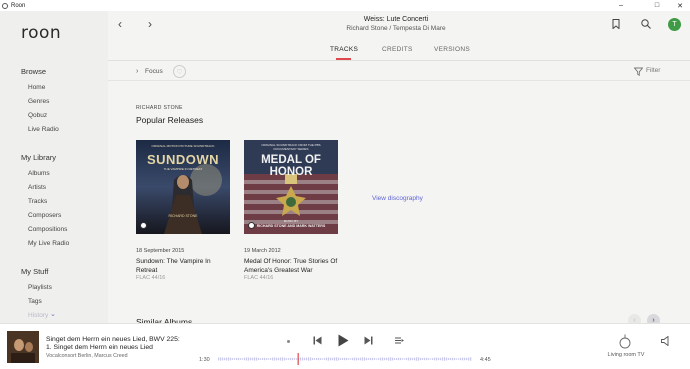 This screenshot has width=690, height=369. Describe the element at coordinates (48, 243) in the screenshot. I see `sidebar-item-my-live-radio: My Live Radio` at that location.